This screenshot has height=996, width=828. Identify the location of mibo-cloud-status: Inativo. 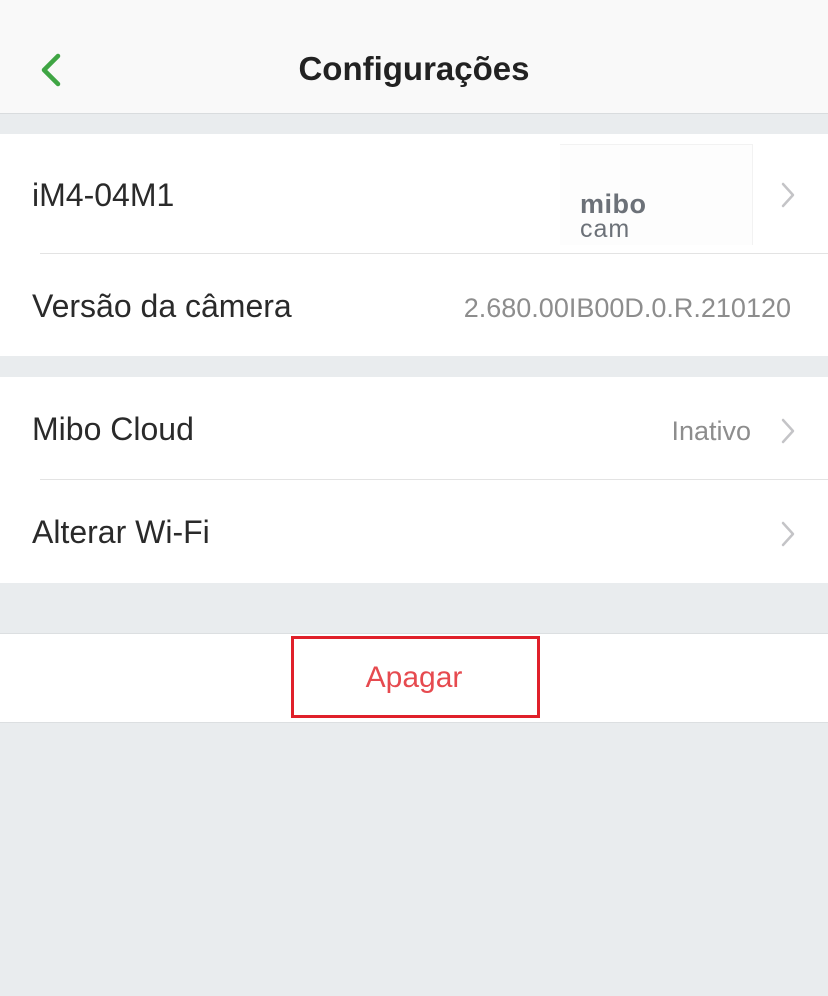
(711, 431).